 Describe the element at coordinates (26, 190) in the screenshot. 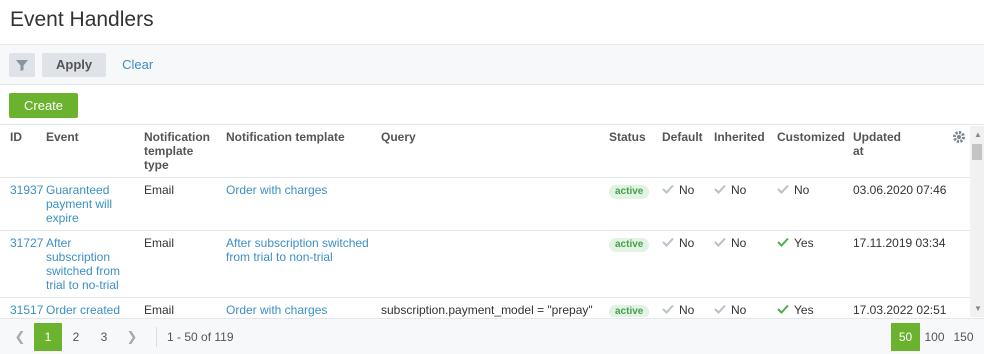

I see `row-id-link: 31937` at that location.